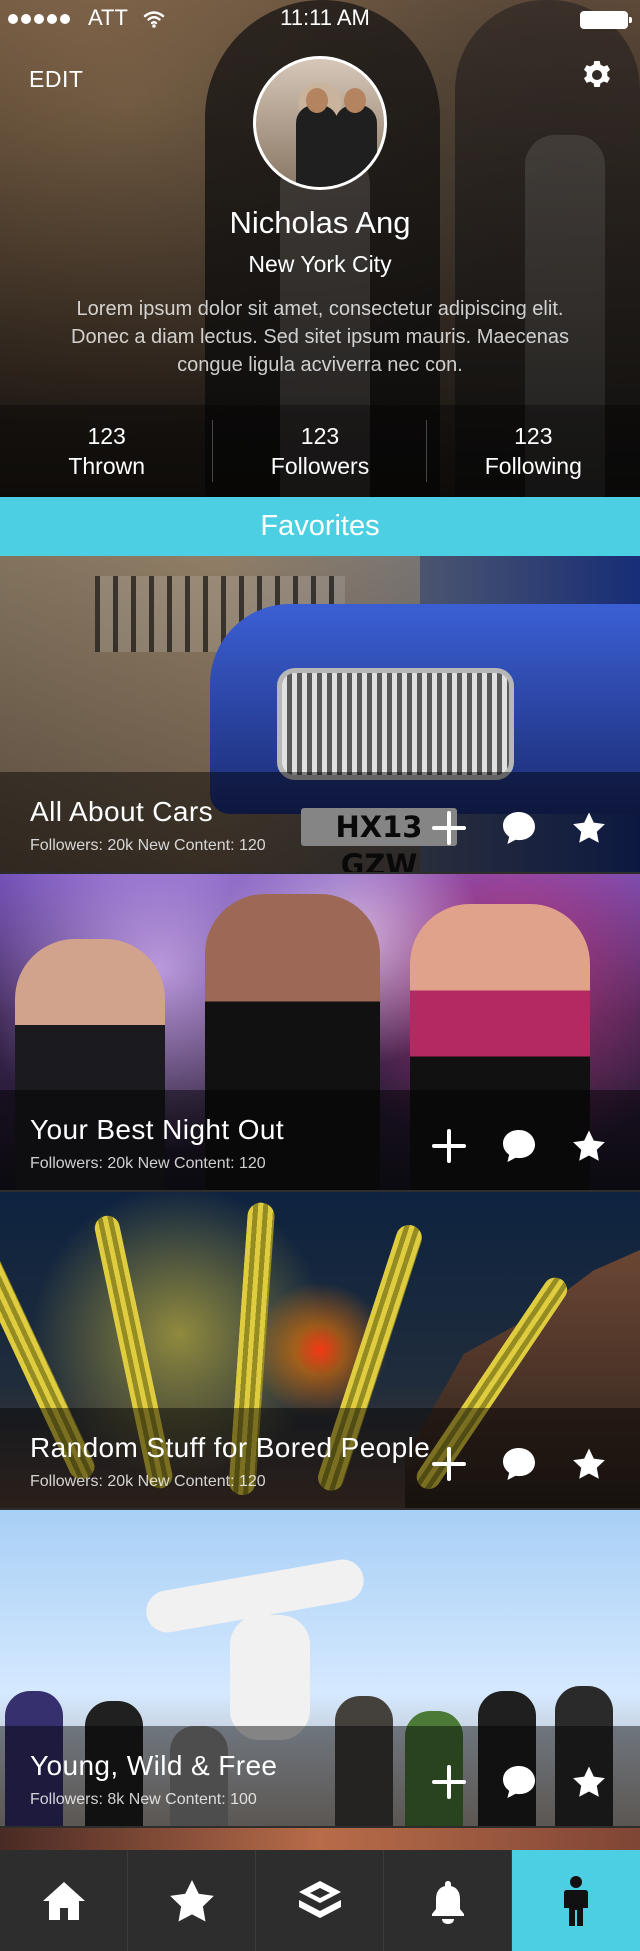  I want to click on tab-home, so click(64, 1900).